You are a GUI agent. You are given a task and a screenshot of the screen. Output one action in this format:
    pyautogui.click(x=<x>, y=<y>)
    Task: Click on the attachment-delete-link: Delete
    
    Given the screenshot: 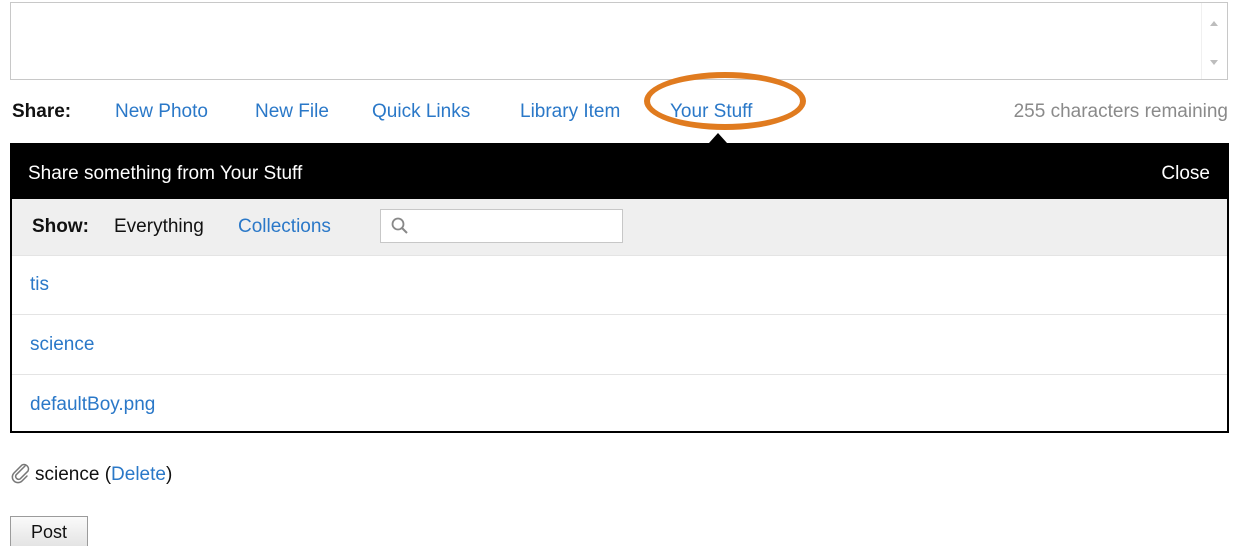 What is the action you would take?
    pyautogui.click(x=138, y=474)
    